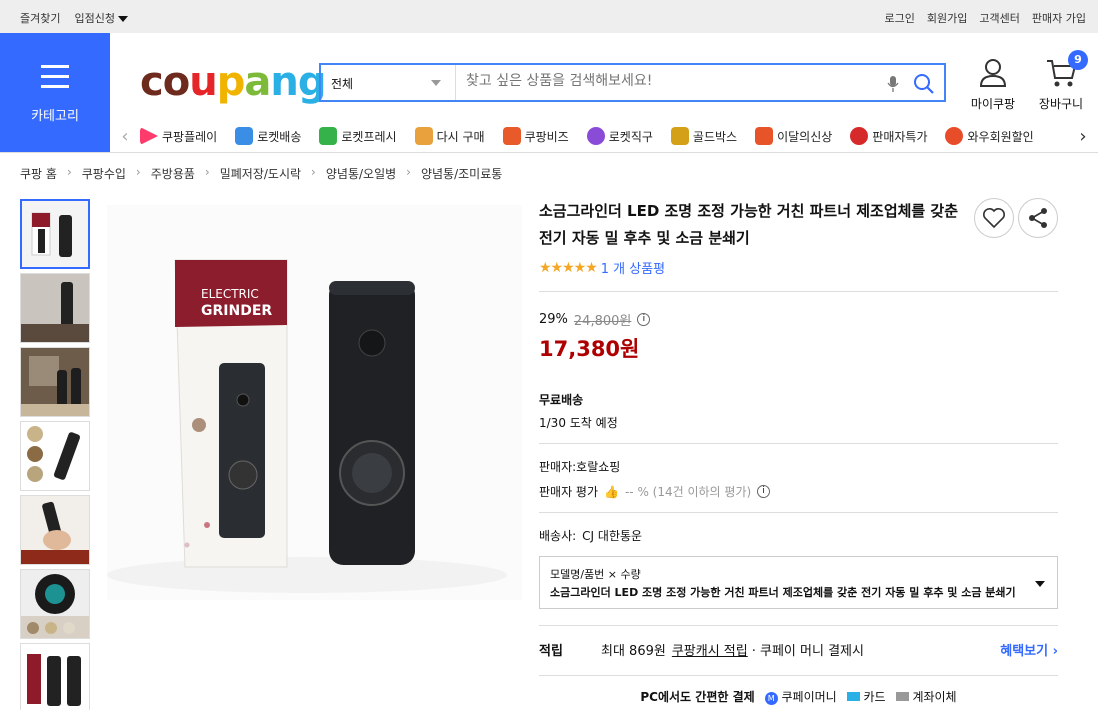  Describe the element at coordinates (268, 136) in the screenshot. I see `nav-item-rocket: 로켓배송` at that location.